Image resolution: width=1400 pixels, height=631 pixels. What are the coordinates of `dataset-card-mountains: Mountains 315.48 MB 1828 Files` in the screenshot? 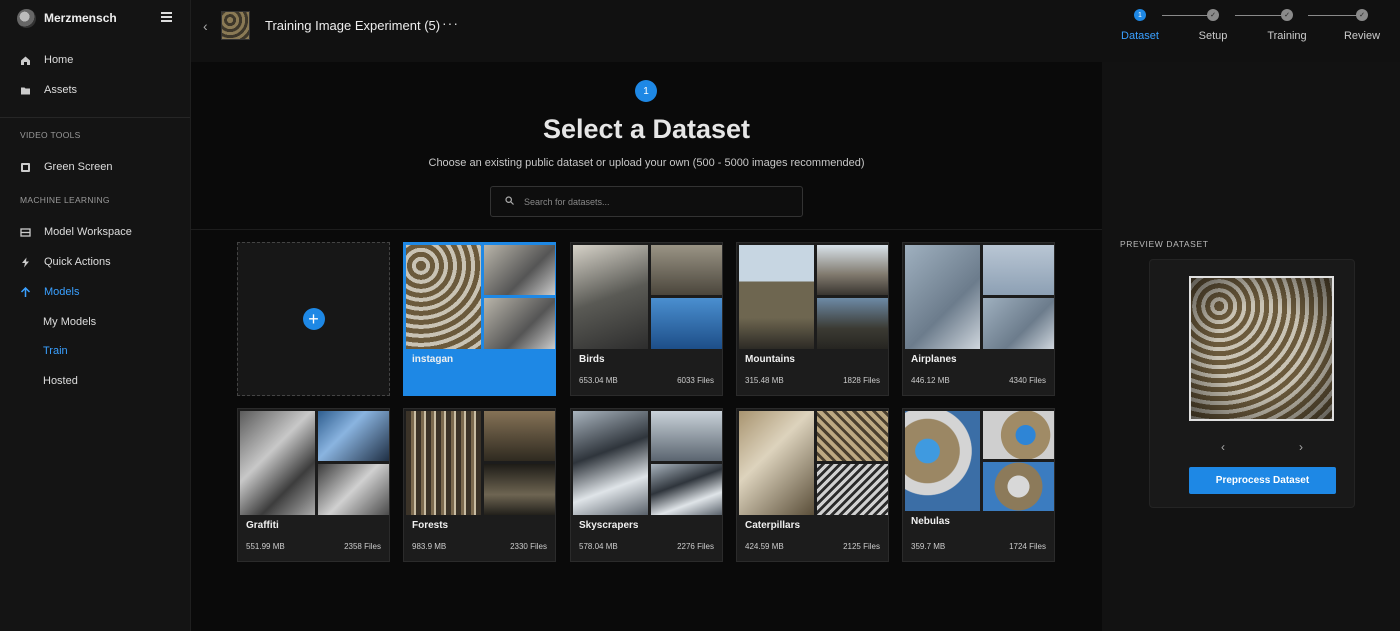 It's located at (812, 319).